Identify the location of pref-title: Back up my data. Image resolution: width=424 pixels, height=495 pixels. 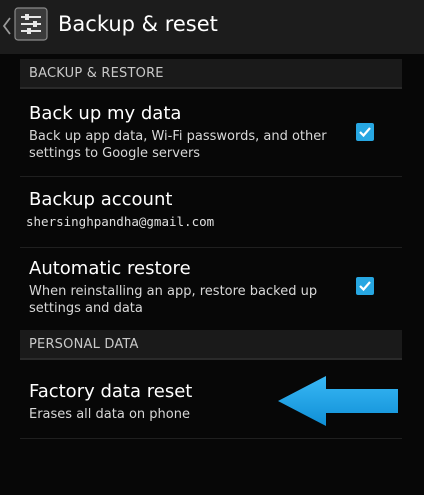
(105, 113).